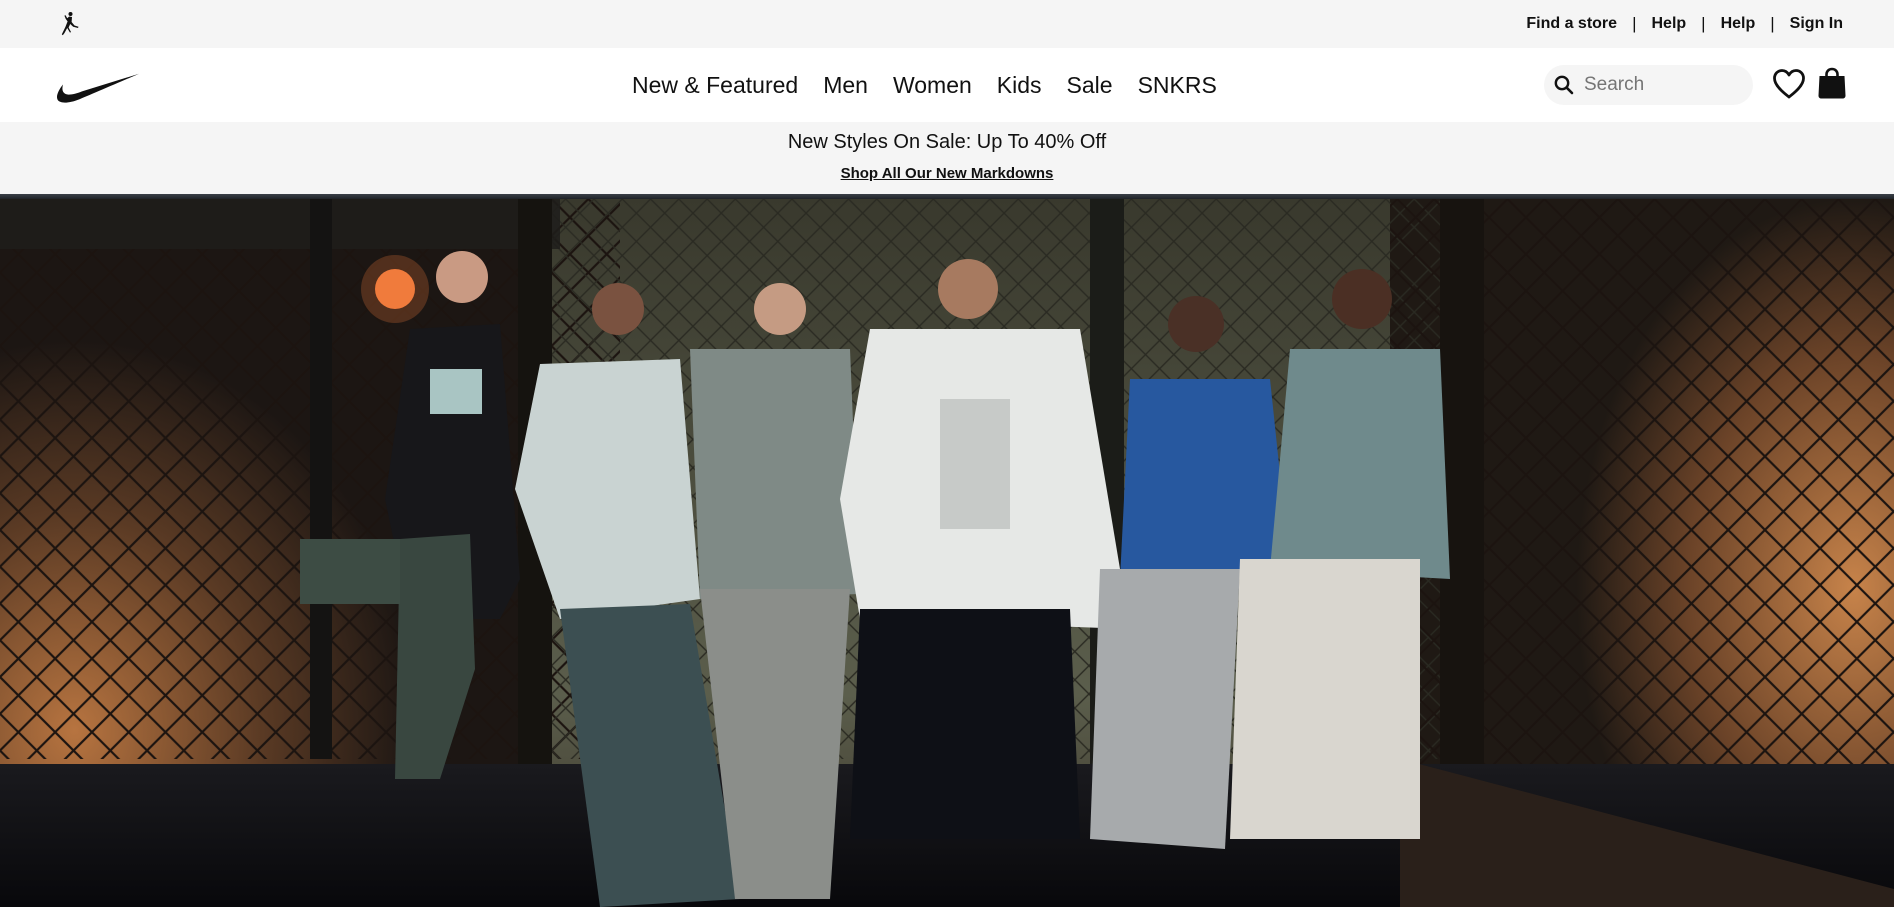  Describe the element at coordinates (715, 85) in the screenshot. I see `nav-item-new-featured: New & Featured` at that location.